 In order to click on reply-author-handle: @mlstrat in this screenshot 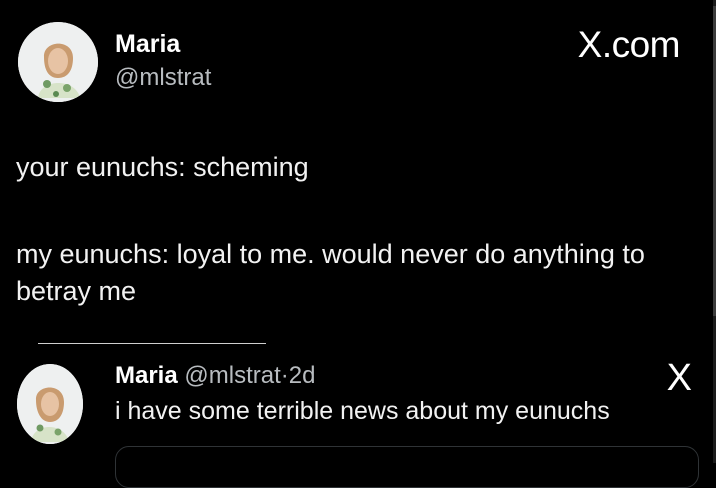, I will do `click(232, 375)`.